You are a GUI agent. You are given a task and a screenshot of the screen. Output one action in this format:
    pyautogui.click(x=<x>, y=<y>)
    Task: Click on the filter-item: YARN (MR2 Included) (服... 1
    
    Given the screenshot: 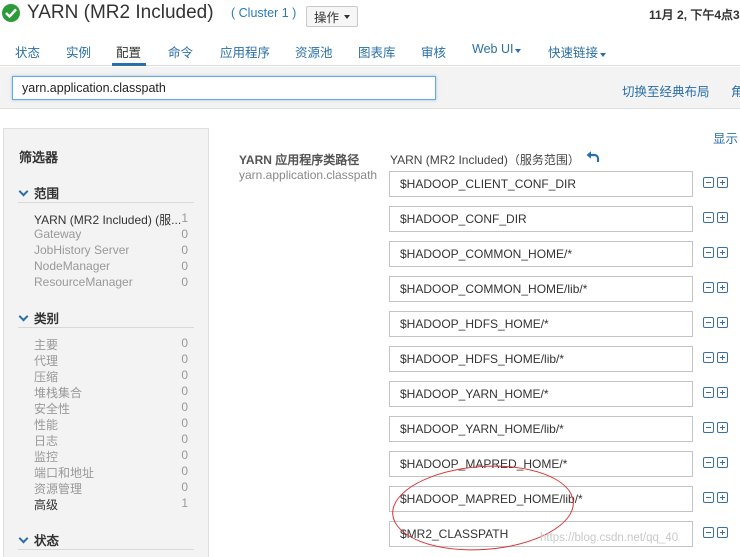 What is the action you would take?
    pyautogui.click(x=114, y=219)
    